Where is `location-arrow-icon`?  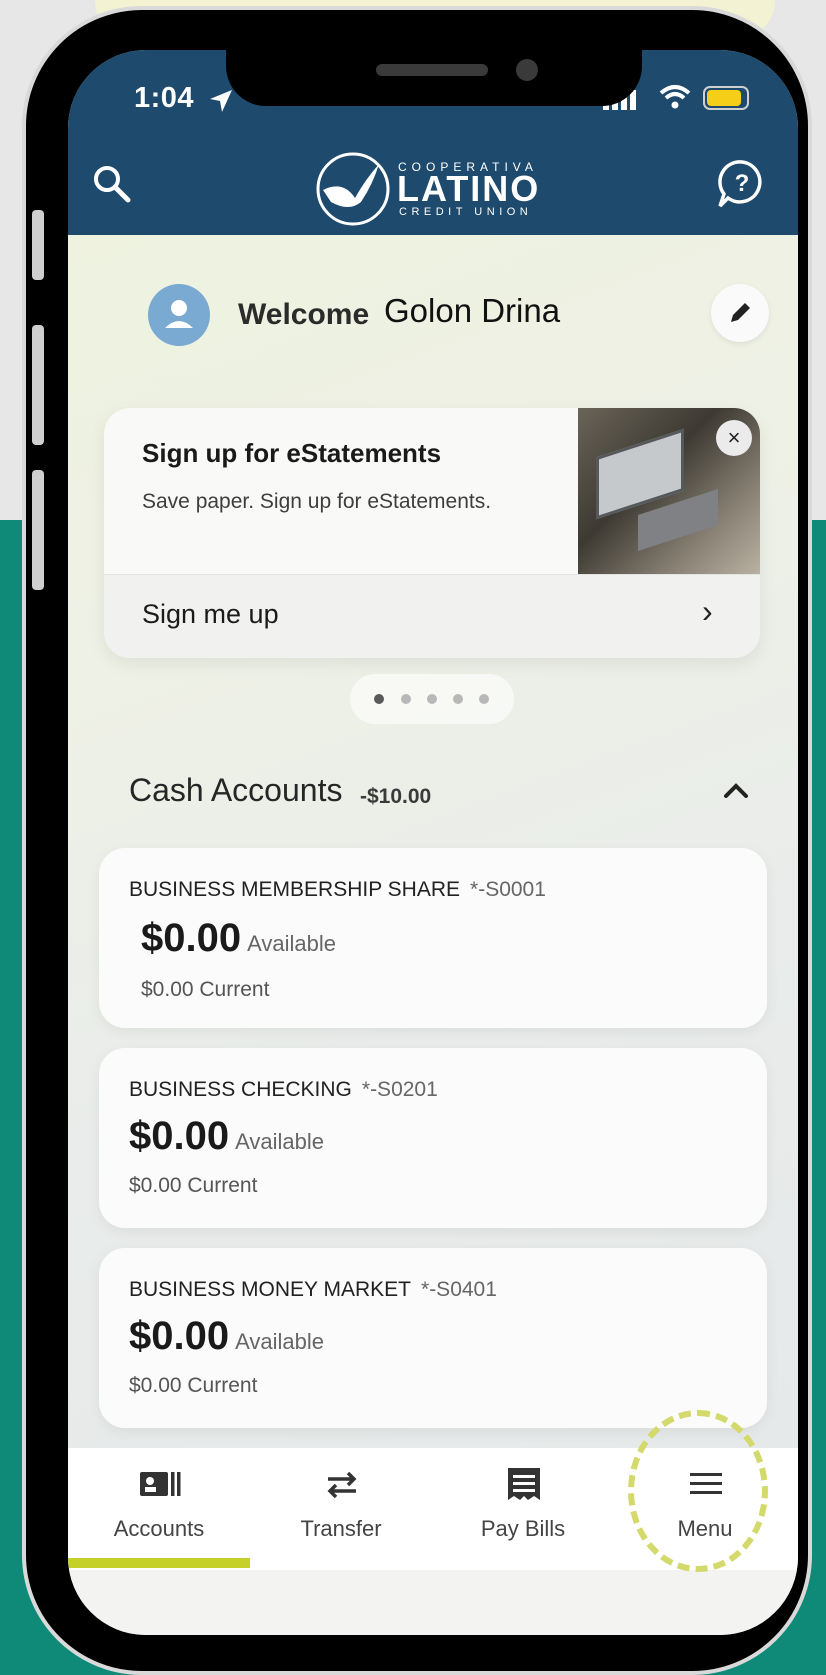 location-arrow-icon is located at coordinates (221, 101).